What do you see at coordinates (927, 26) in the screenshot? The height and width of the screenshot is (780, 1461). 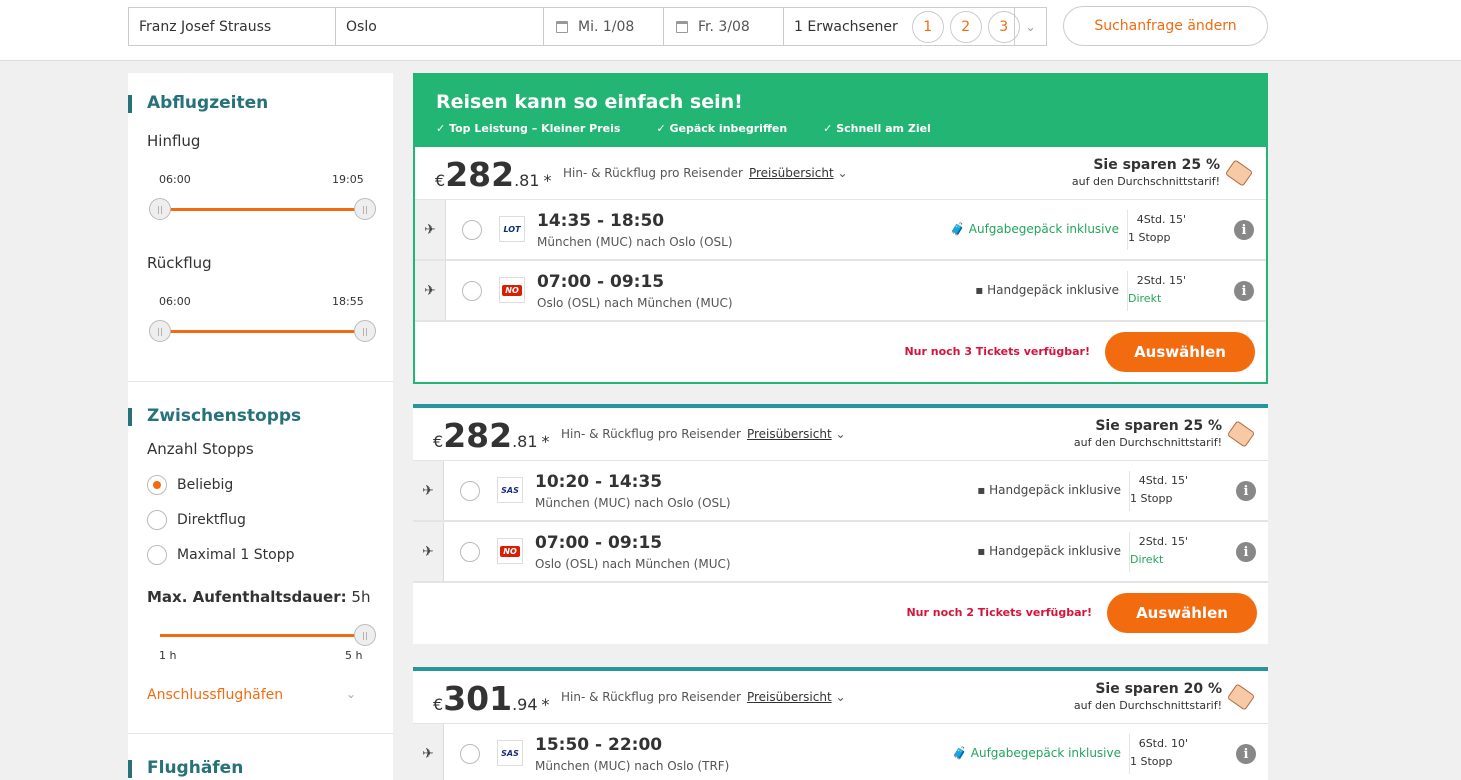 I see `pax-option-1: 1` at bounding box center [927, 26].